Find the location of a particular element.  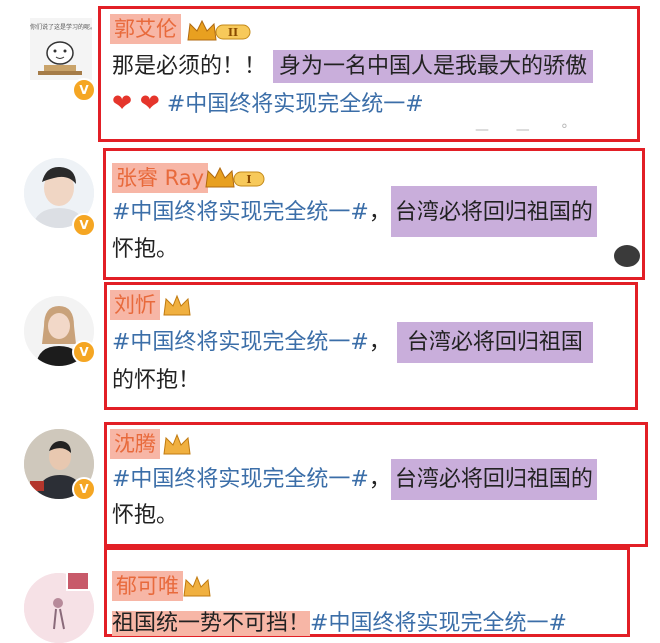

username: 郁可唯 is located at coordinates (147, 586).